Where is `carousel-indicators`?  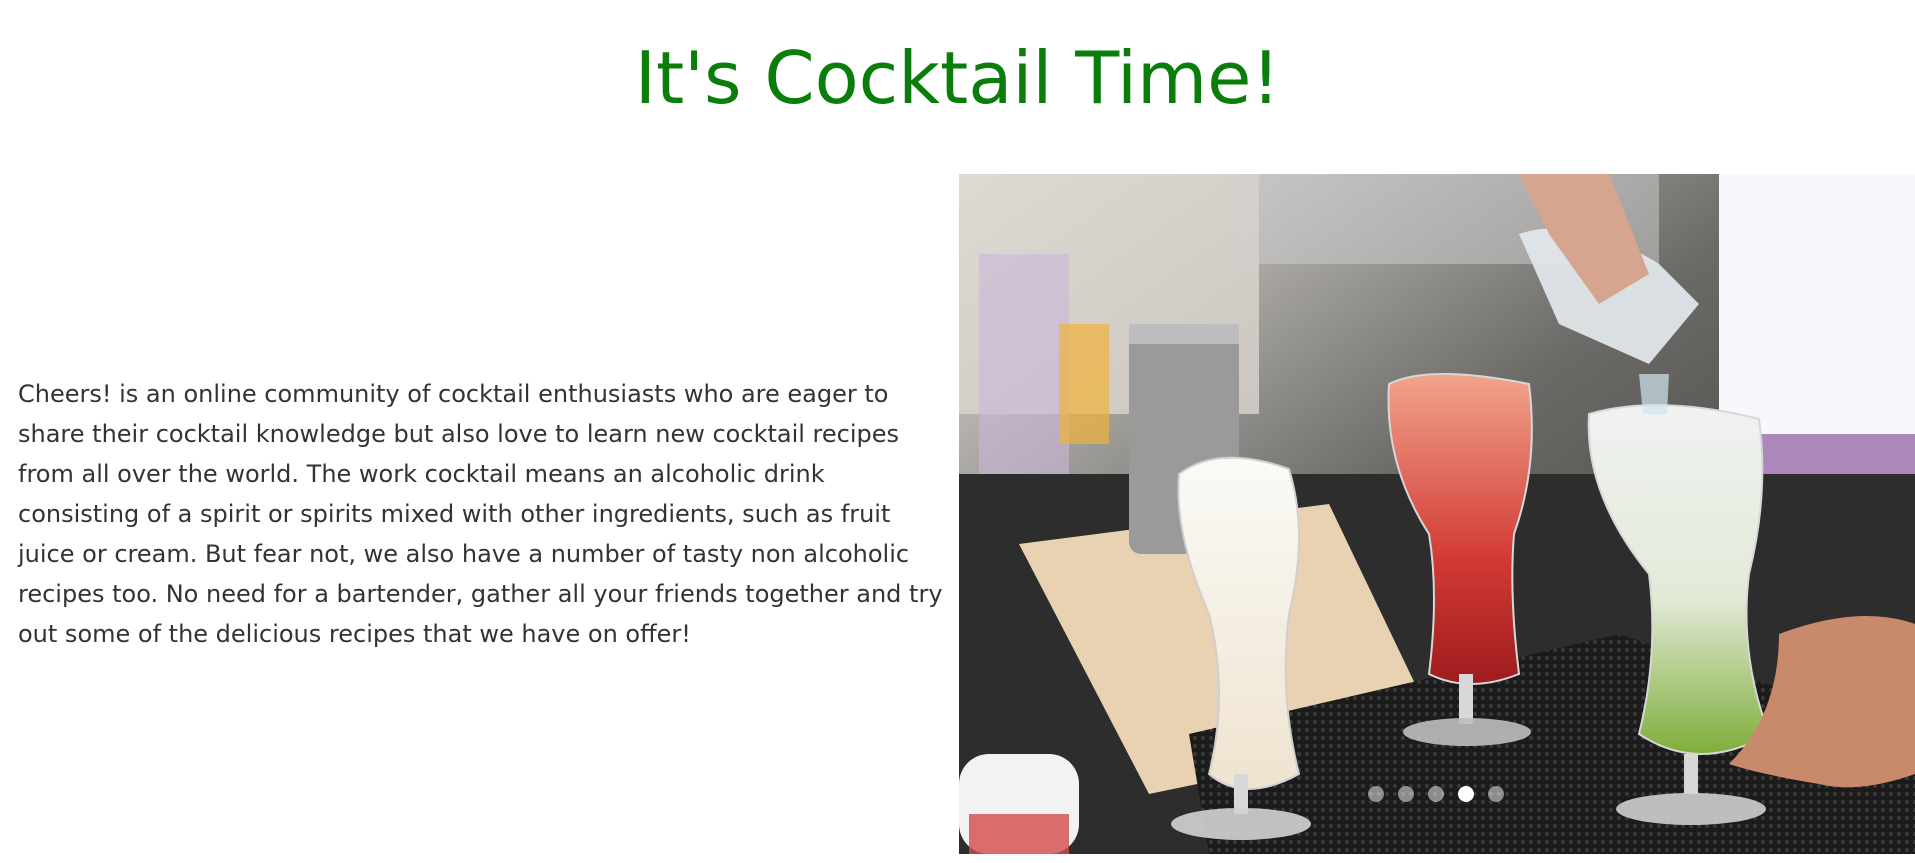 carousel-indicators is located at coordinates (1437, 794).